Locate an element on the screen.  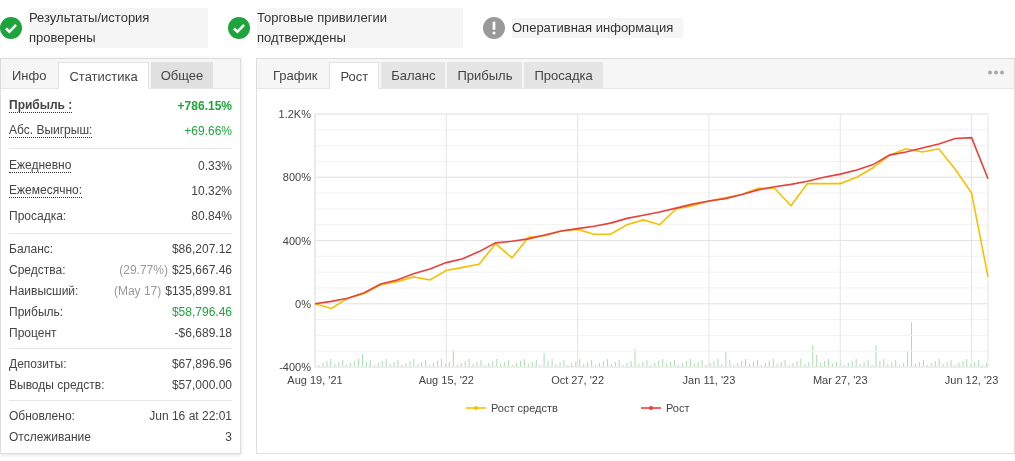
stat-label: Прибыль: is located at coordinates (36, 311).